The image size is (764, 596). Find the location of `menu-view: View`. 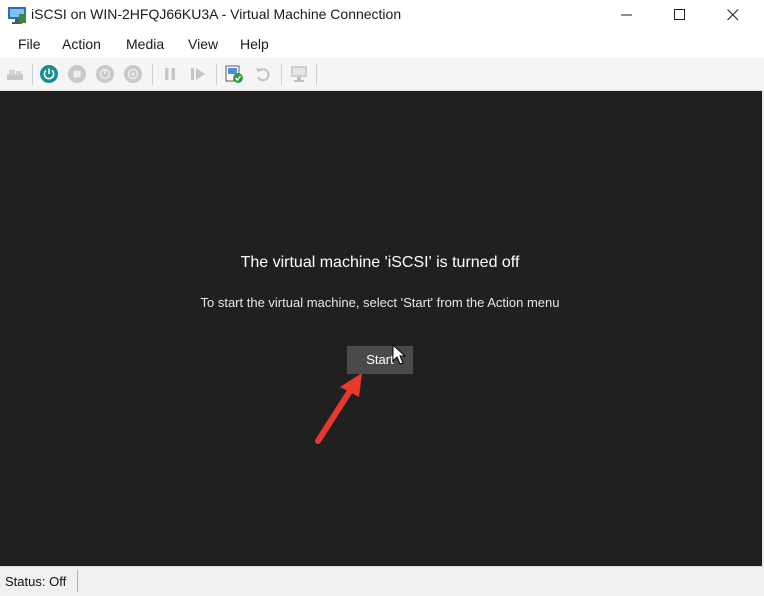

menu-view: View is located at coordinates (203, 44).